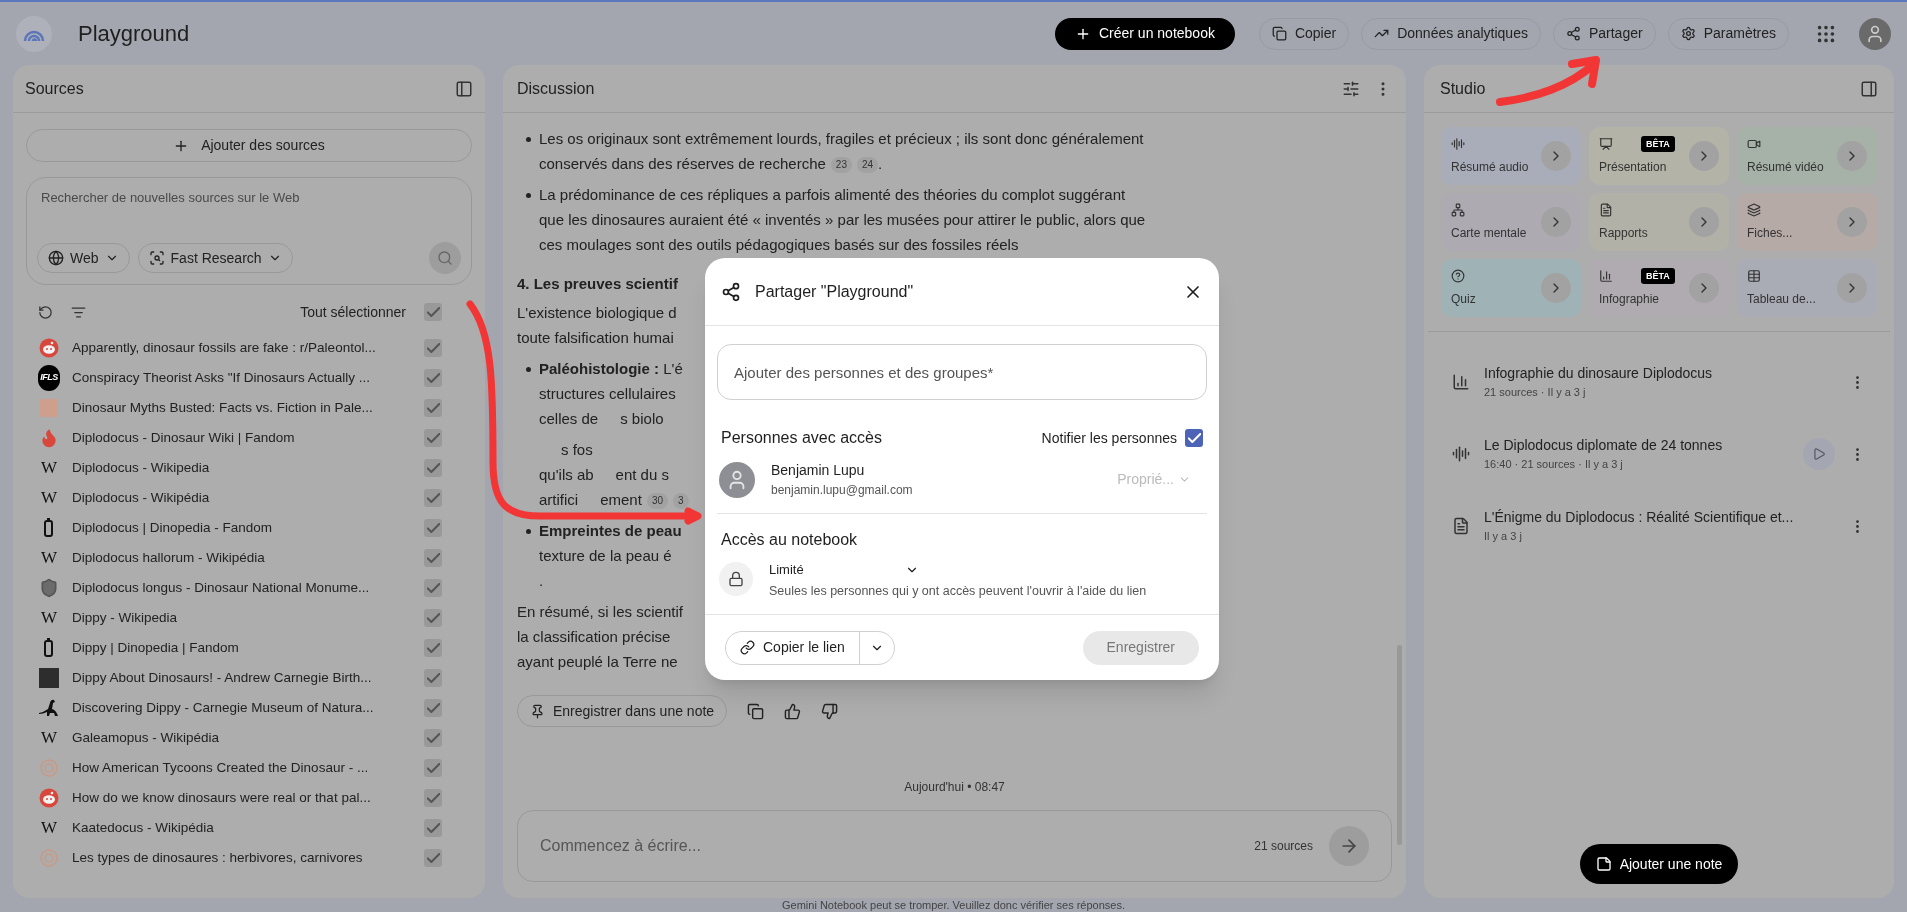  What do you see at coordinates (1659, 382) in the screenshot?
I see `note-item: Infographie du dinosaure Diplodocus 21 sources · Il y a 3 j` at bounding box center [1659, 382].